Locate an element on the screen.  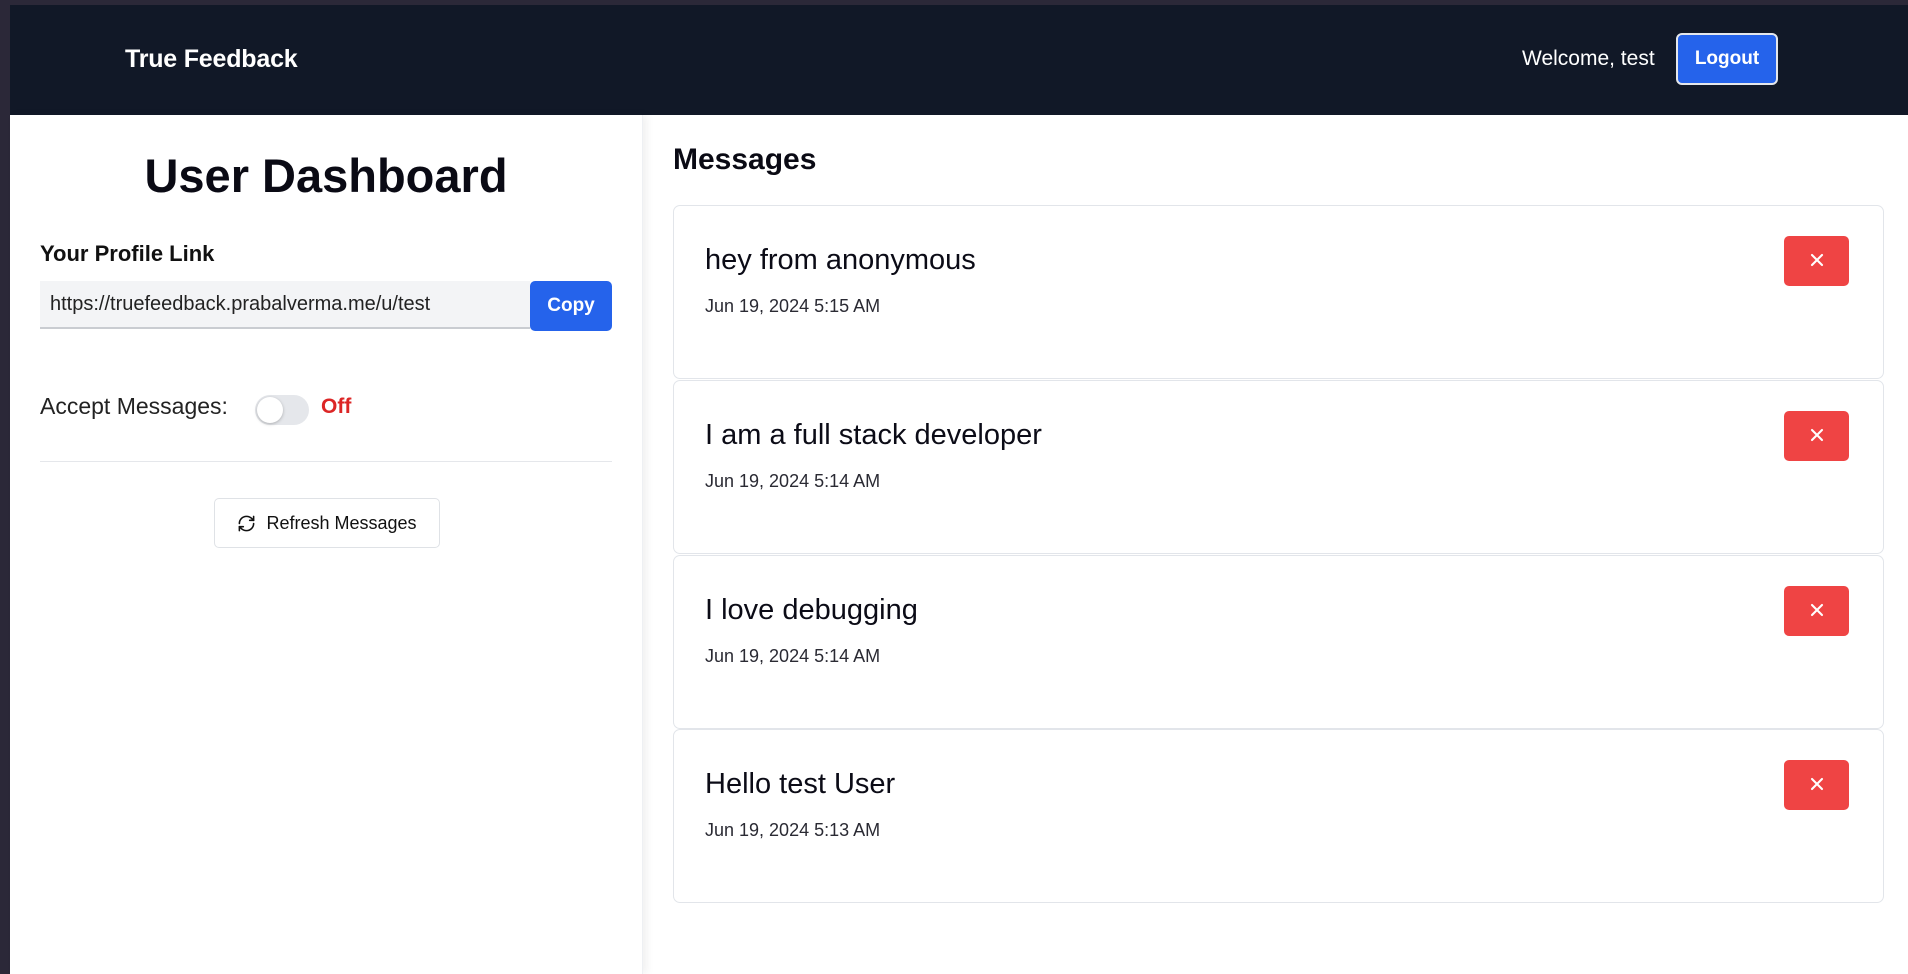
message-text: I love debugging is located at coordinates (811, 610).